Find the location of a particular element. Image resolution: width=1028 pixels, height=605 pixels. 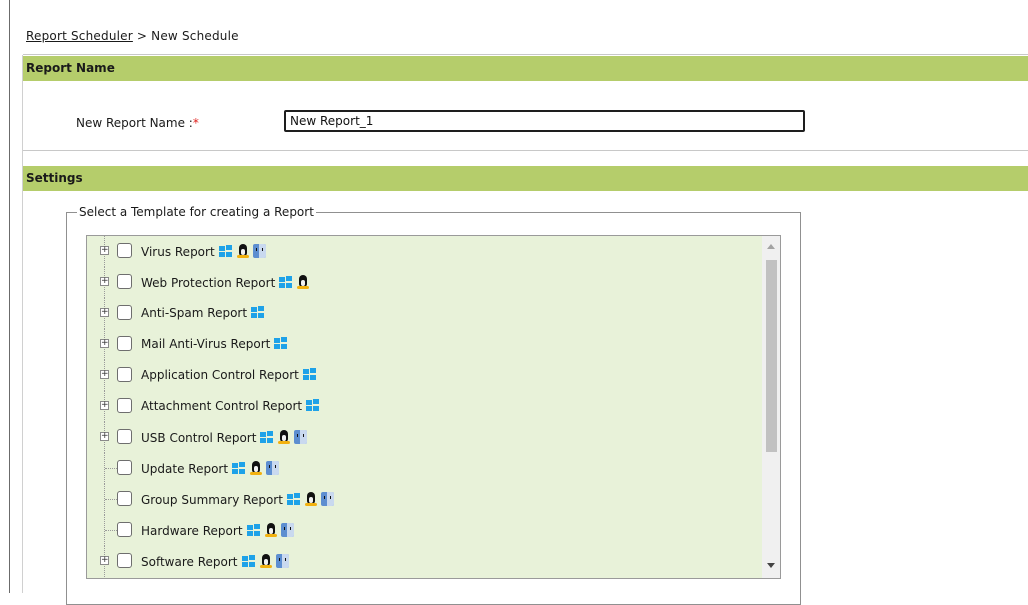

template-label-text: Virus Report is located at coordinates (178, 252).